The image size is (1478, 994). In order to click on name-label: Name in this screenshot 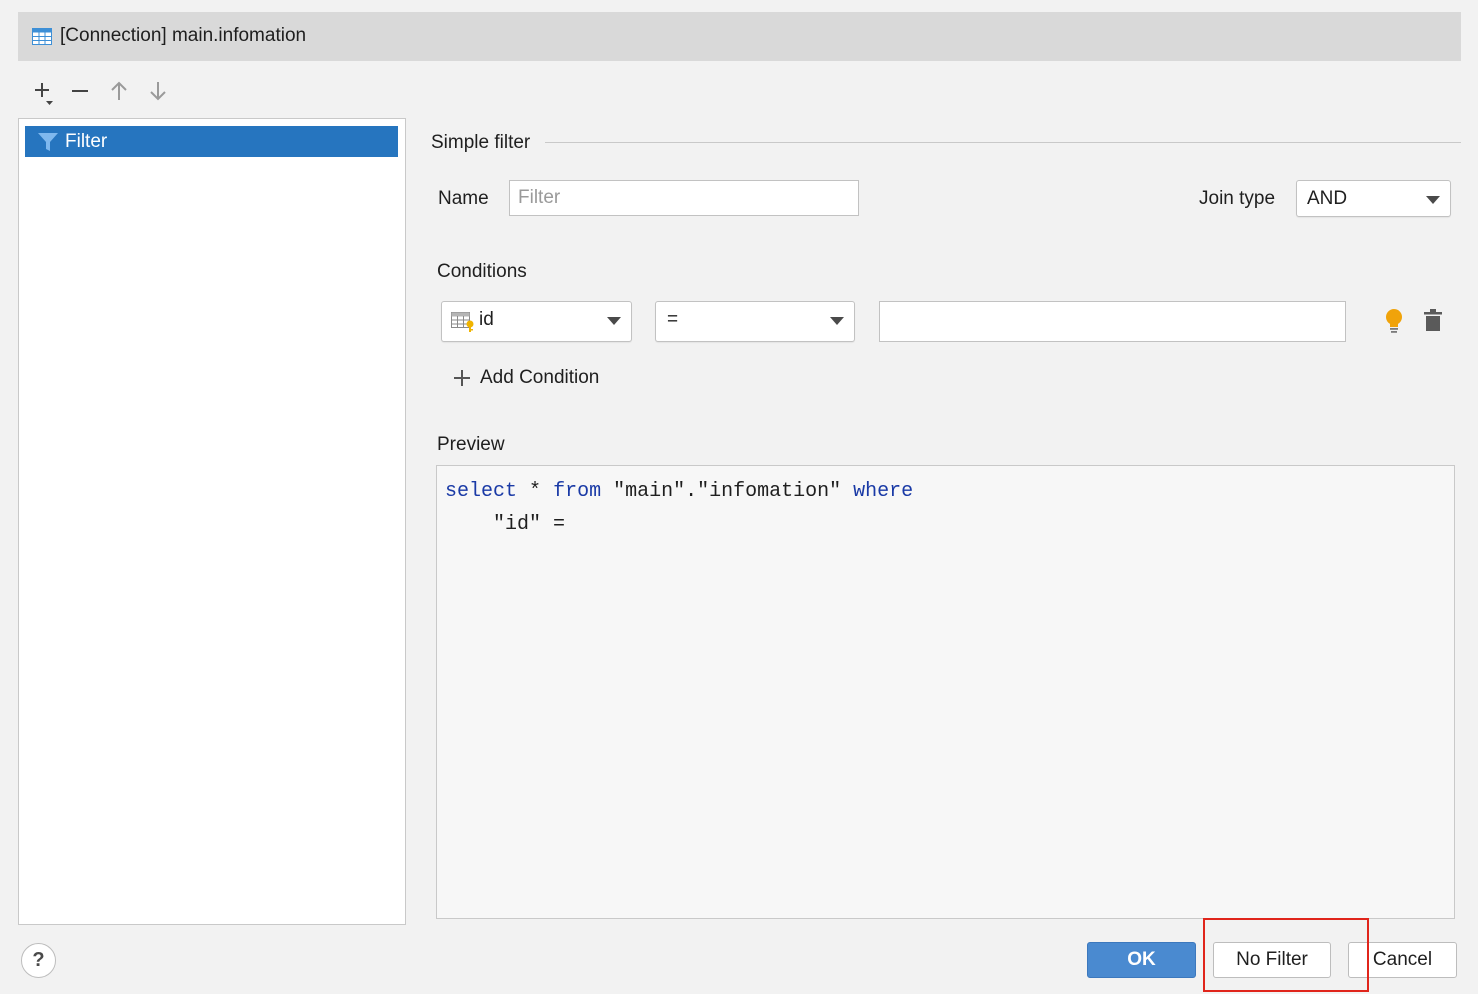, I will do `click(463, 198)`.